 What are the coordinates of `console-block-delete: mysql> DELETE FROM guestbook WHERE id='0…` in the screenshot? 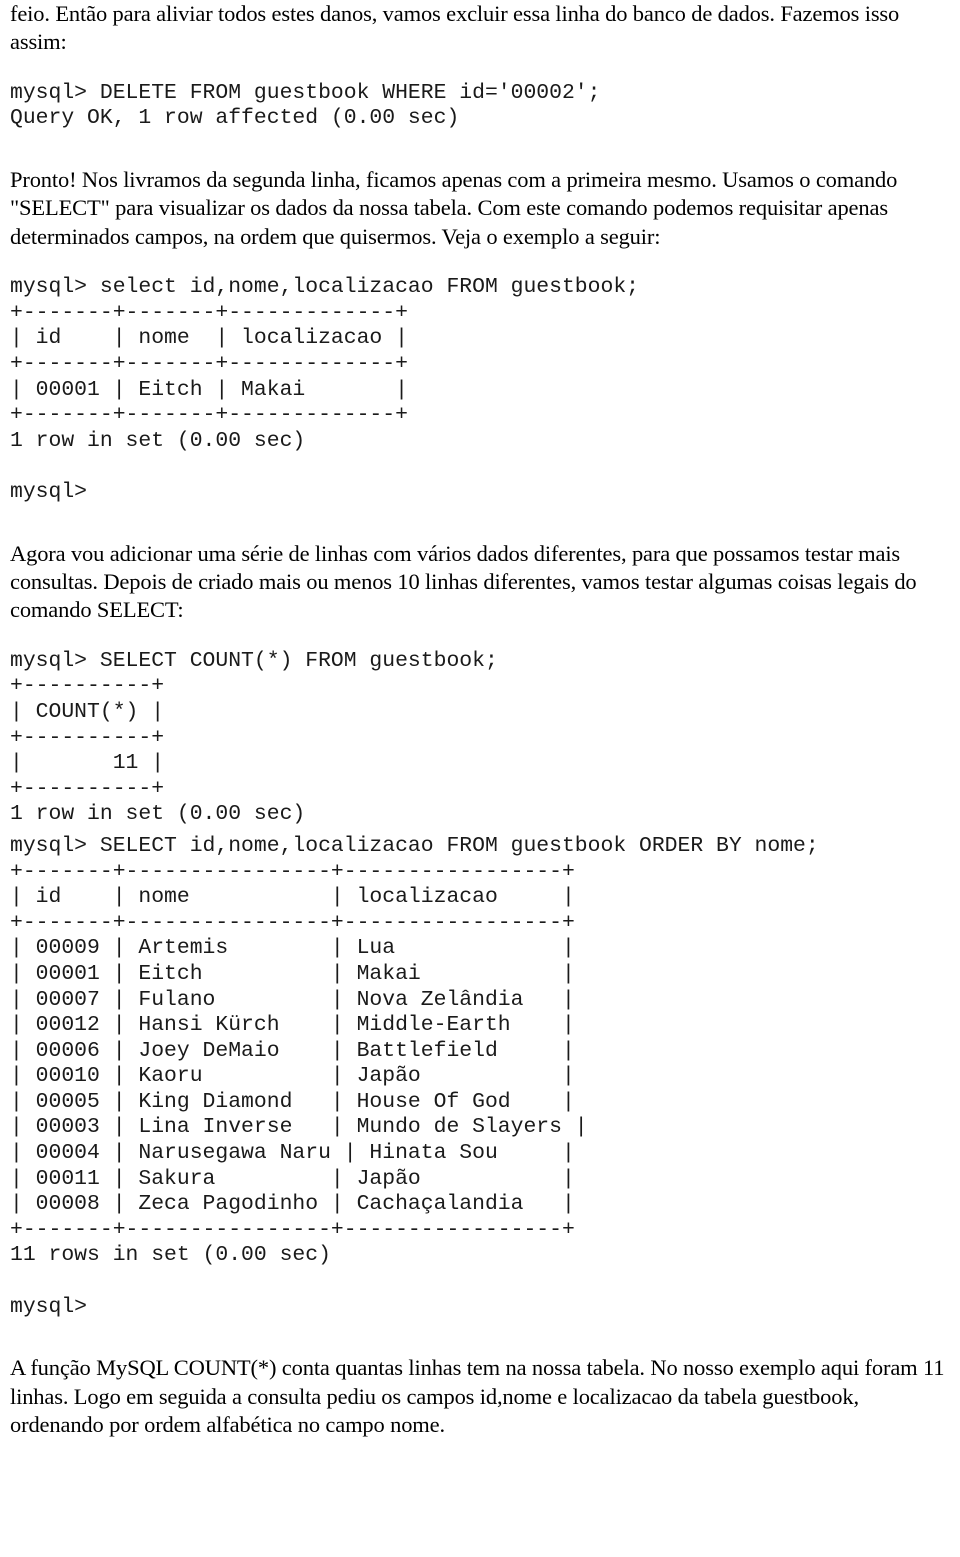 It's located at (305, 105).